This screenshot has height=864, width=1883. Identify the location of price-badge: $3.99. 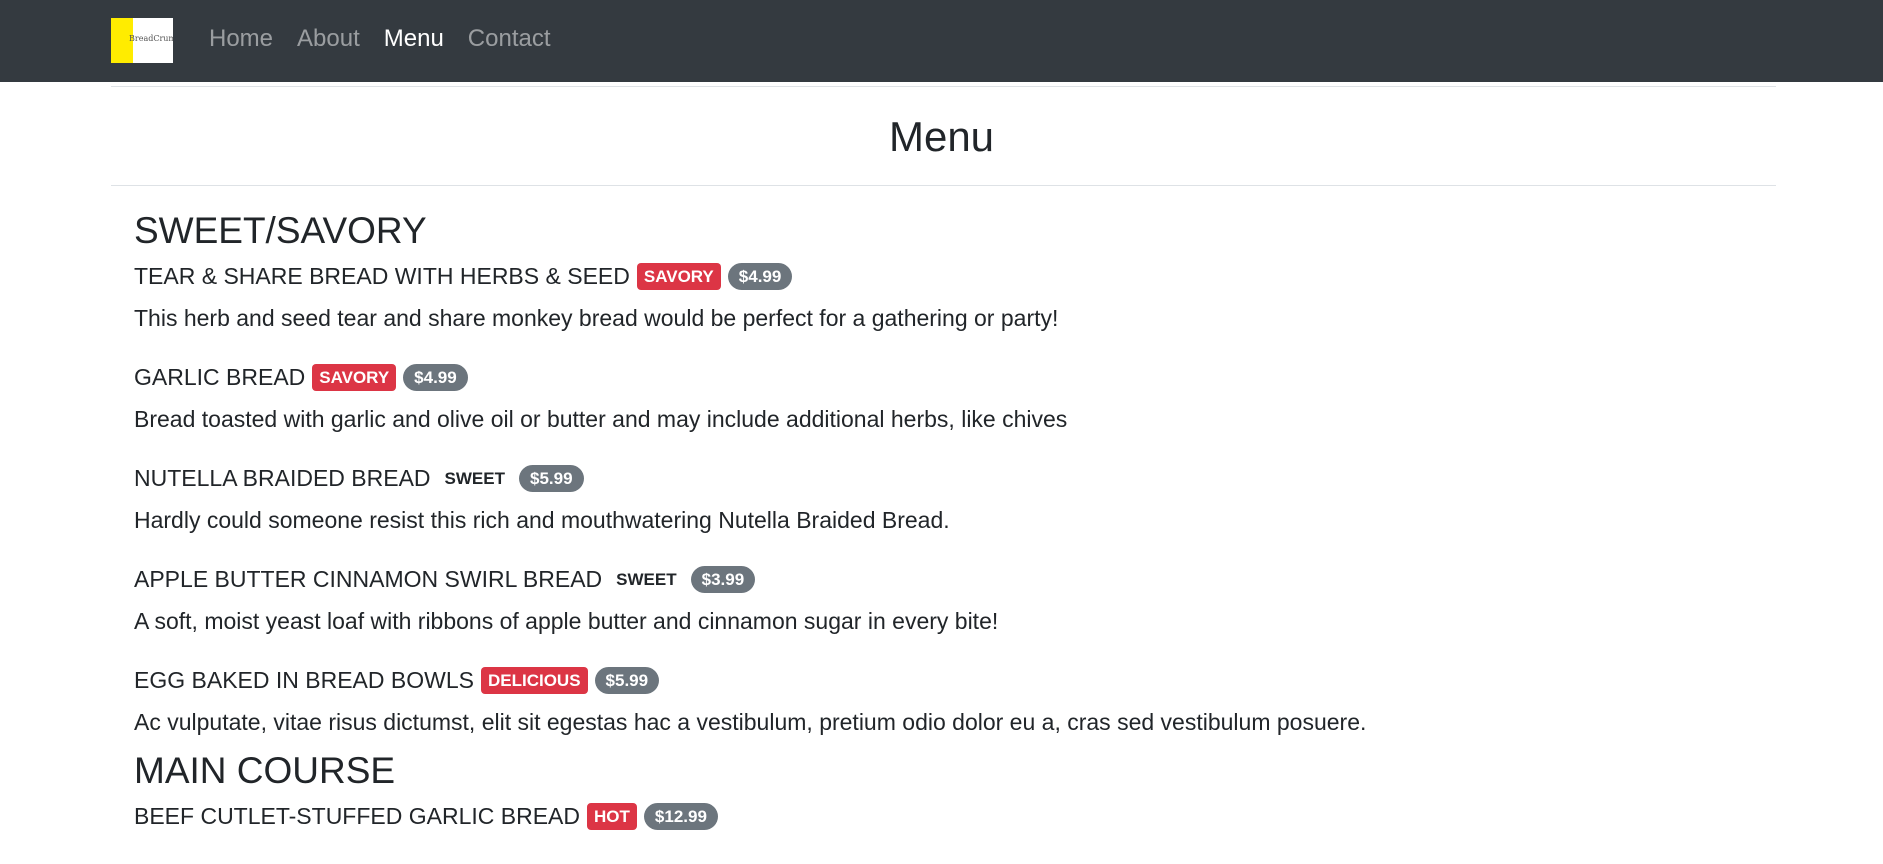
(723, 579).